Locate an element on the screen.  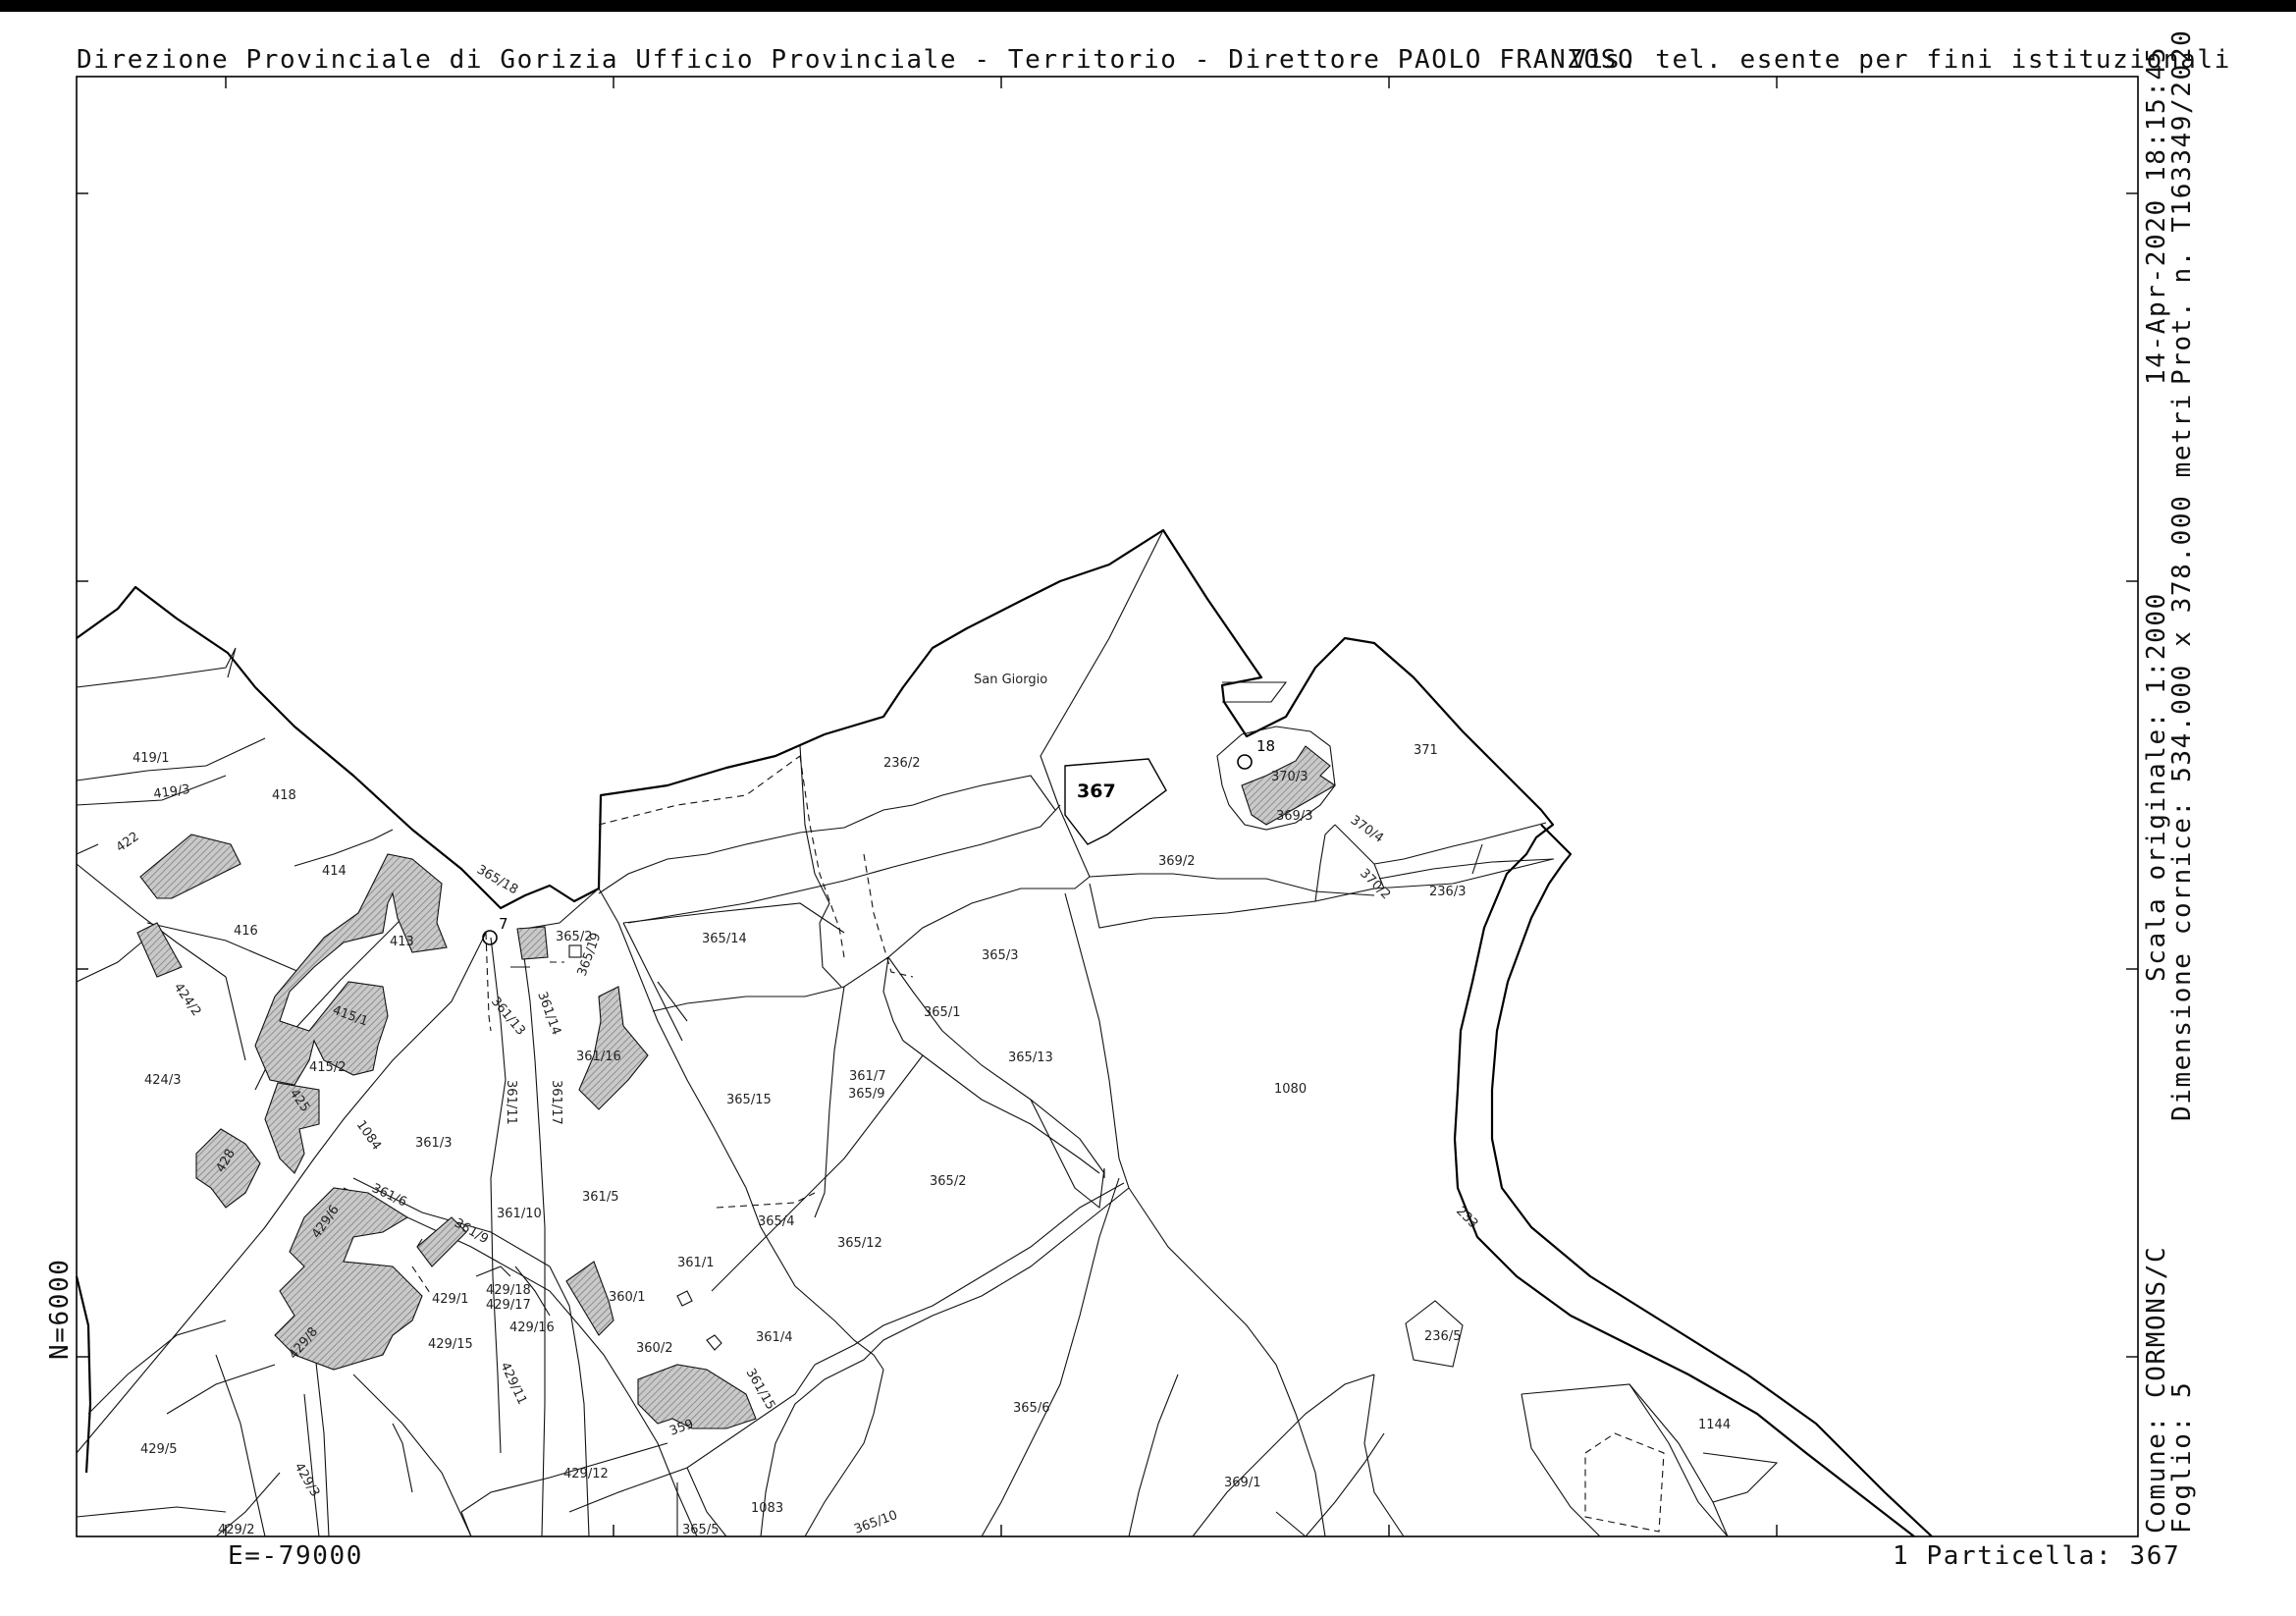
parcel-label: 365/3 is located at coordinates (1000, 955).